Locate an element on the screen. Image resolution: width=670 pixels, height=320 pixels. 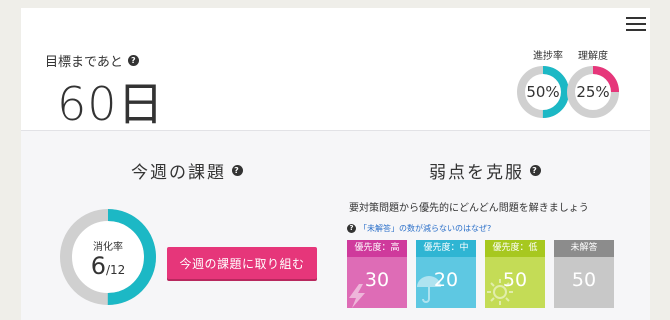
weak-points-title: 弱点を克服? is located at coordinates (485, 170).